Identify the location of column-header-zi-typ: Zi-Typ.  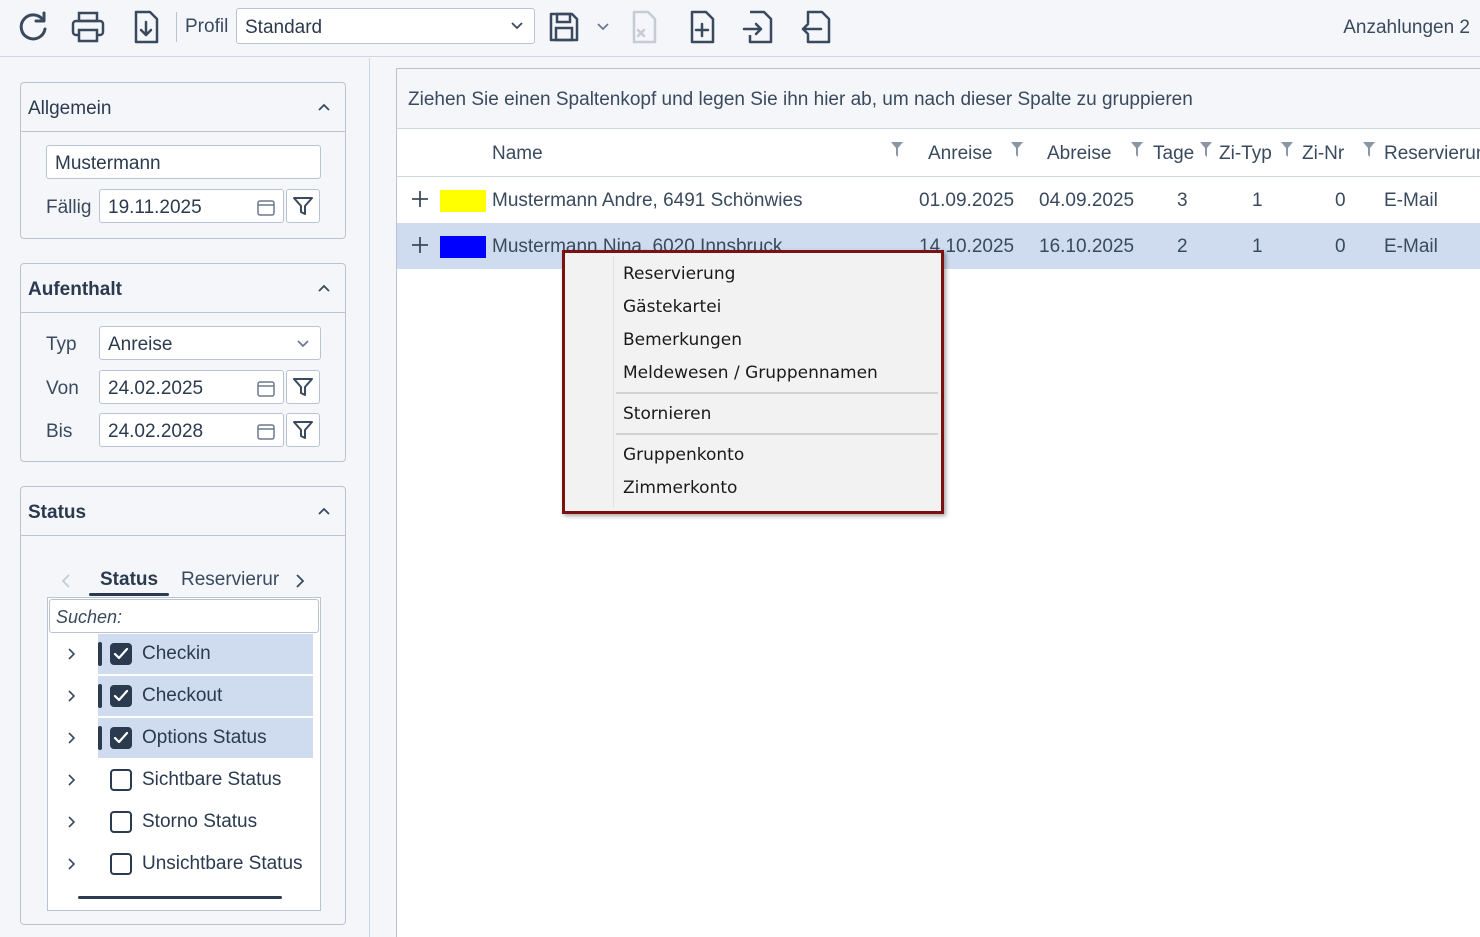
(1245, 154).